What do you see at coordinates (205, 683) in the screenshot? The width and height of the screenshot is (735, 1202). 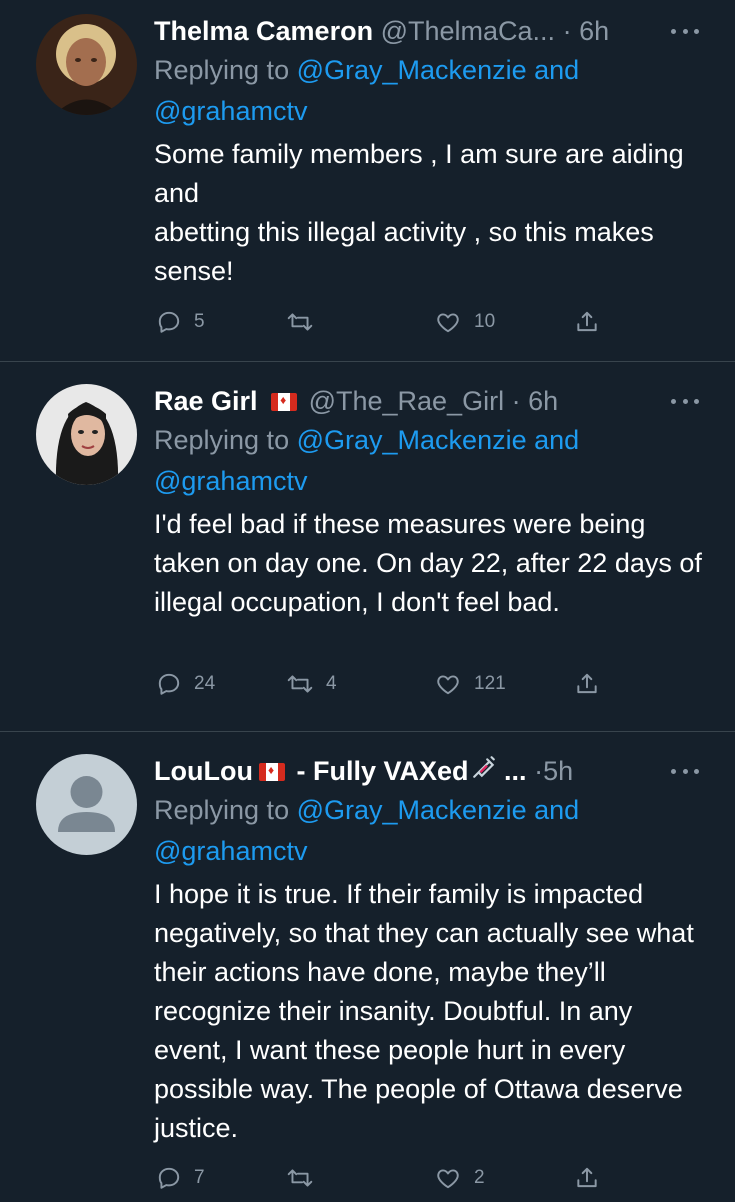 I see `reply-count: 24` at bounding box center [205, 683].